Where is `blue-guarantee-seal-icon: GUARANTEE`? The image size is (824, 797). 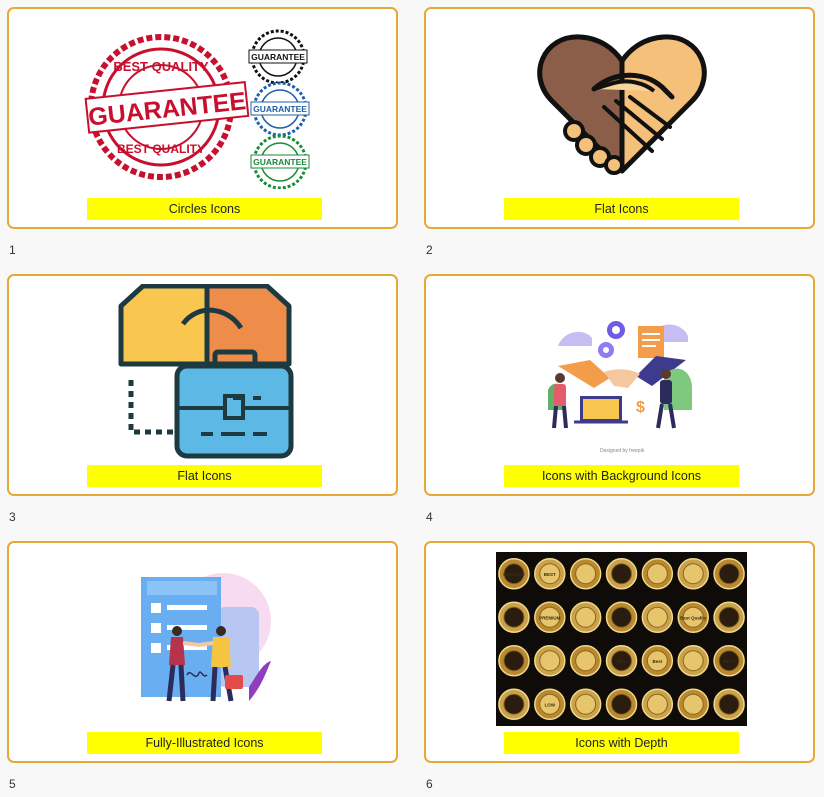
blue-guarantee-seal-icon: GUARANTEE is located at coordinates (280, 109).